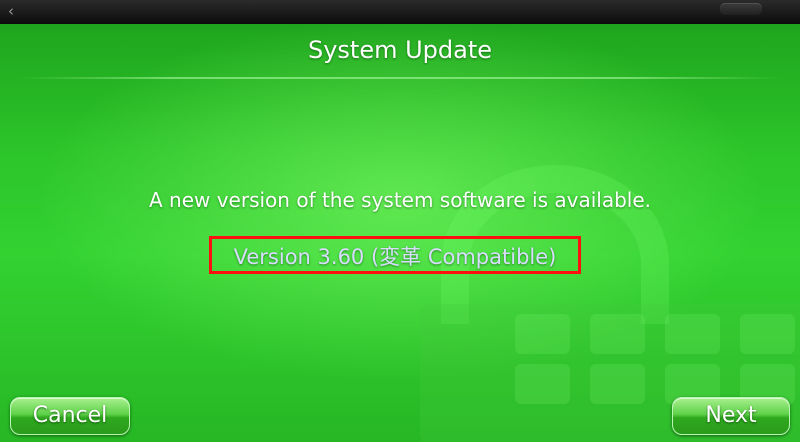 Image resolution: width=800 pixels, height=442 pixels. Describe the element at coordinates (400, 50) in the screenshot. I see `page-title: System Update` at that location.